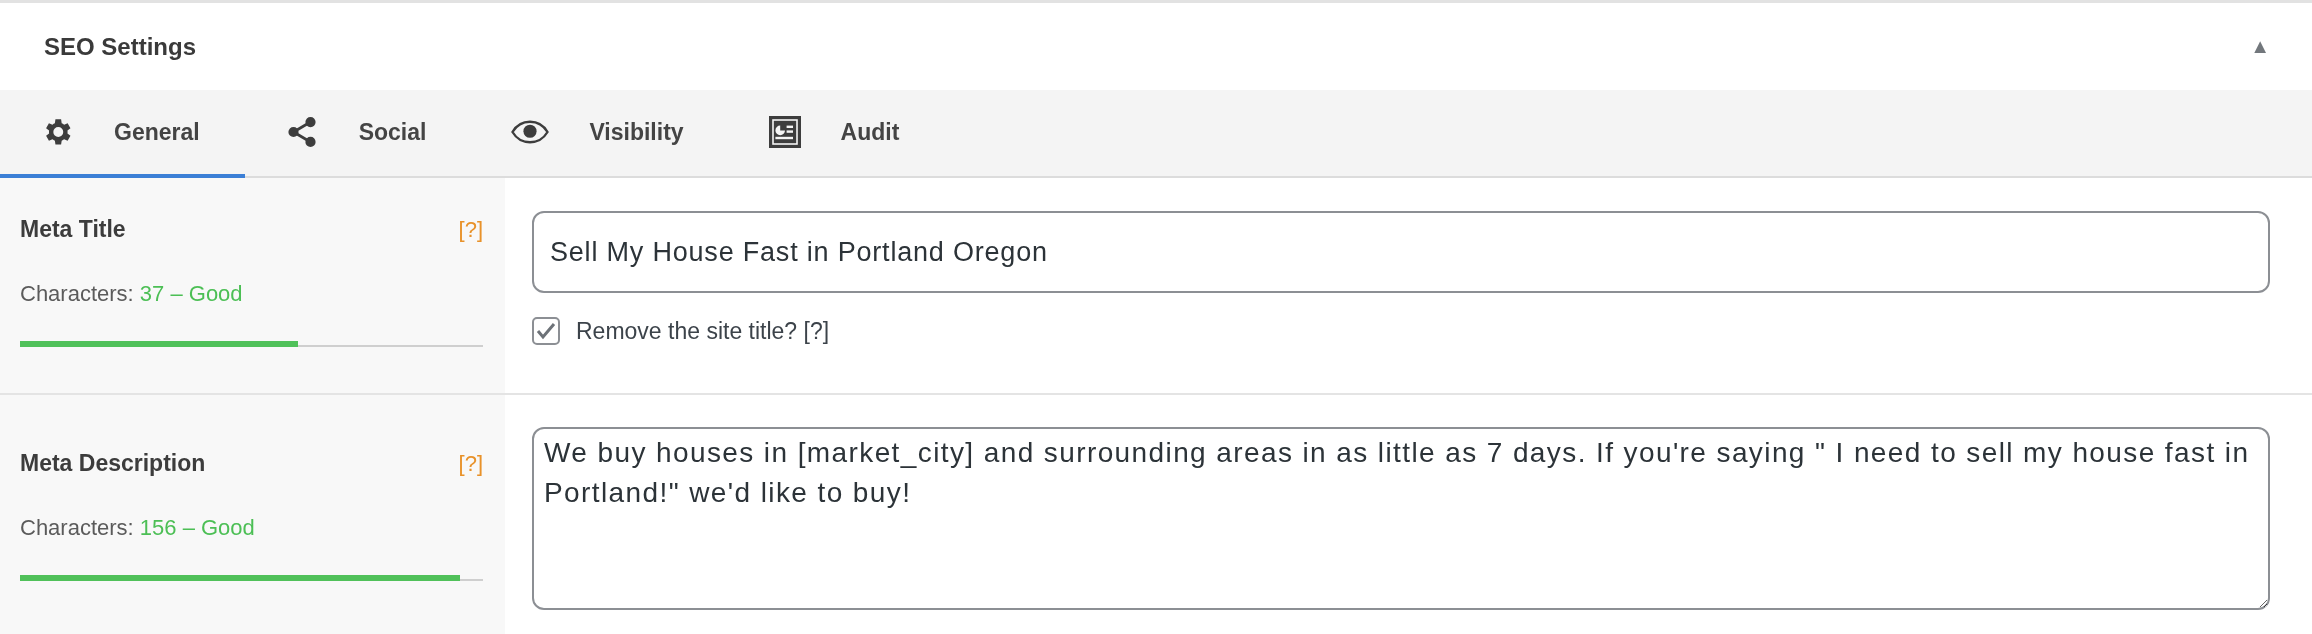 The image size is (2312, 634). What do you see at coordinates (73, 229) in the screenshot?
I see `field-label: Meta Title` at bounding box center [73, 229].